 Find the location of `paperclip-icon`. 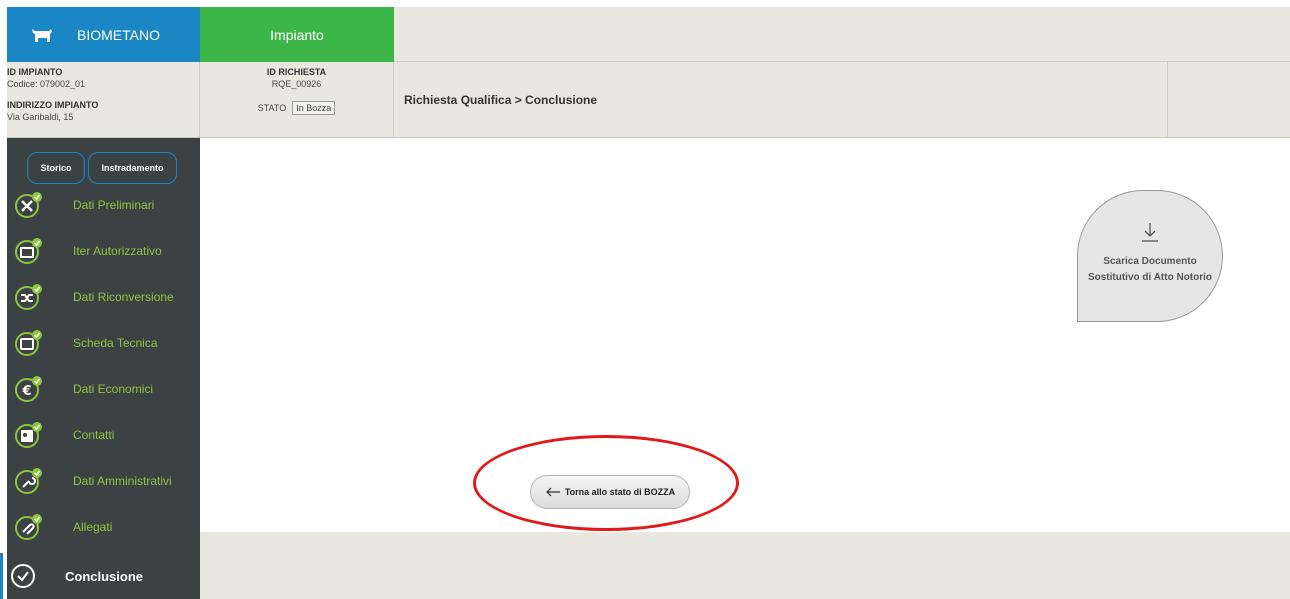

paperclip-icon is located at coordinates (28, 527).